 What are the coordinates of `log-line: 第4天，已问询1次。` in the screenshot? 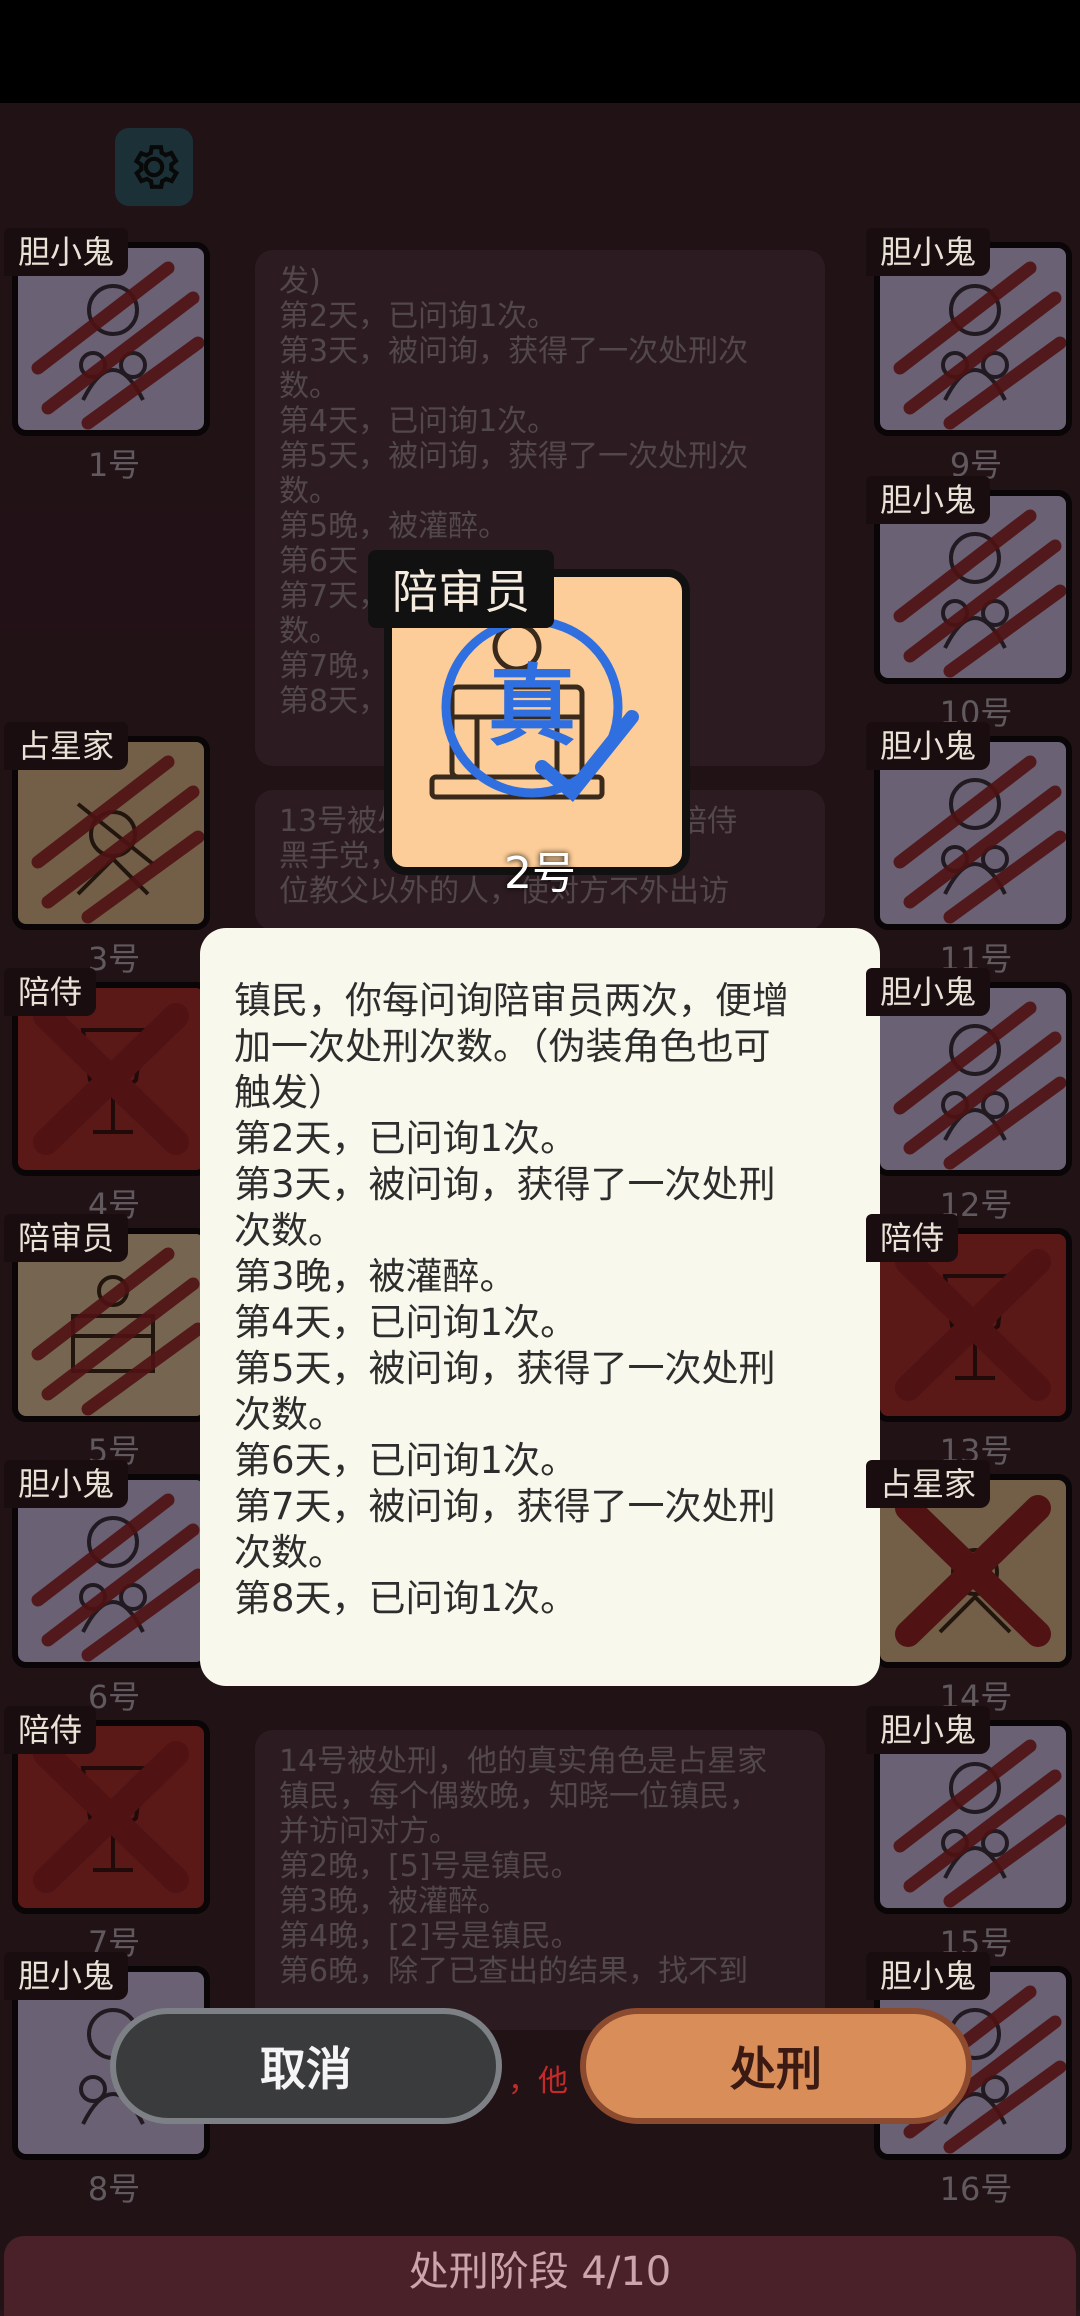 It's located at (418, 421).